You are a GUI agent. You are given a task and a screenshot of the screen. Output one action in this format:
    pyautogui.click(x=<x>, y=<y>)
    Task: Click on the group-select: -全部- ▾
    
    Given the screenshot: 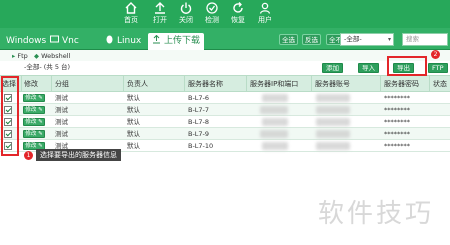 What is the action you would take?
    pyautogui.click(x=367, y=39)
    